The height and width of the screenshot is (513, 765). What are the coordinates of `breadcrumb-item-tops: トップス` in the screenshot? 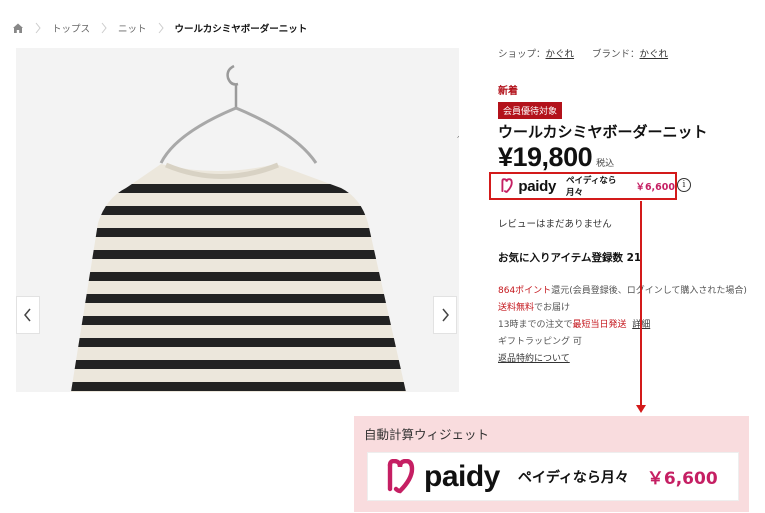 It's located at (71, 28).